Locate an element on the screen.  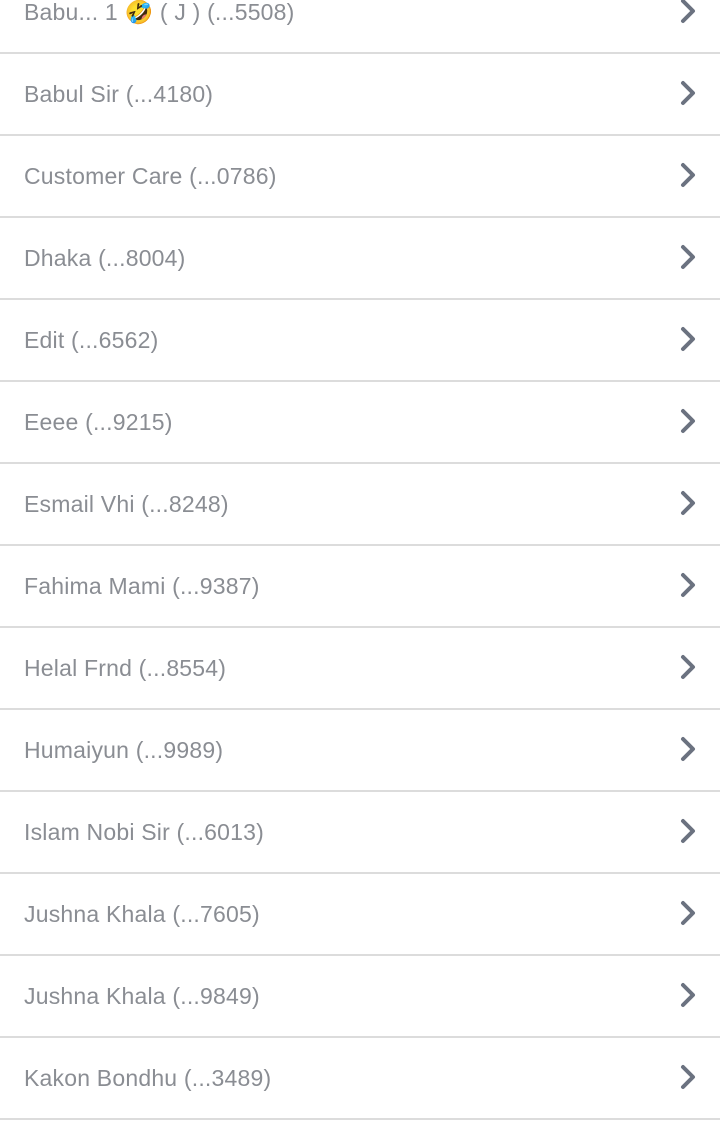
contact-list-item: Esmail Vhi (...8248) is located at coordinates (360, 505).